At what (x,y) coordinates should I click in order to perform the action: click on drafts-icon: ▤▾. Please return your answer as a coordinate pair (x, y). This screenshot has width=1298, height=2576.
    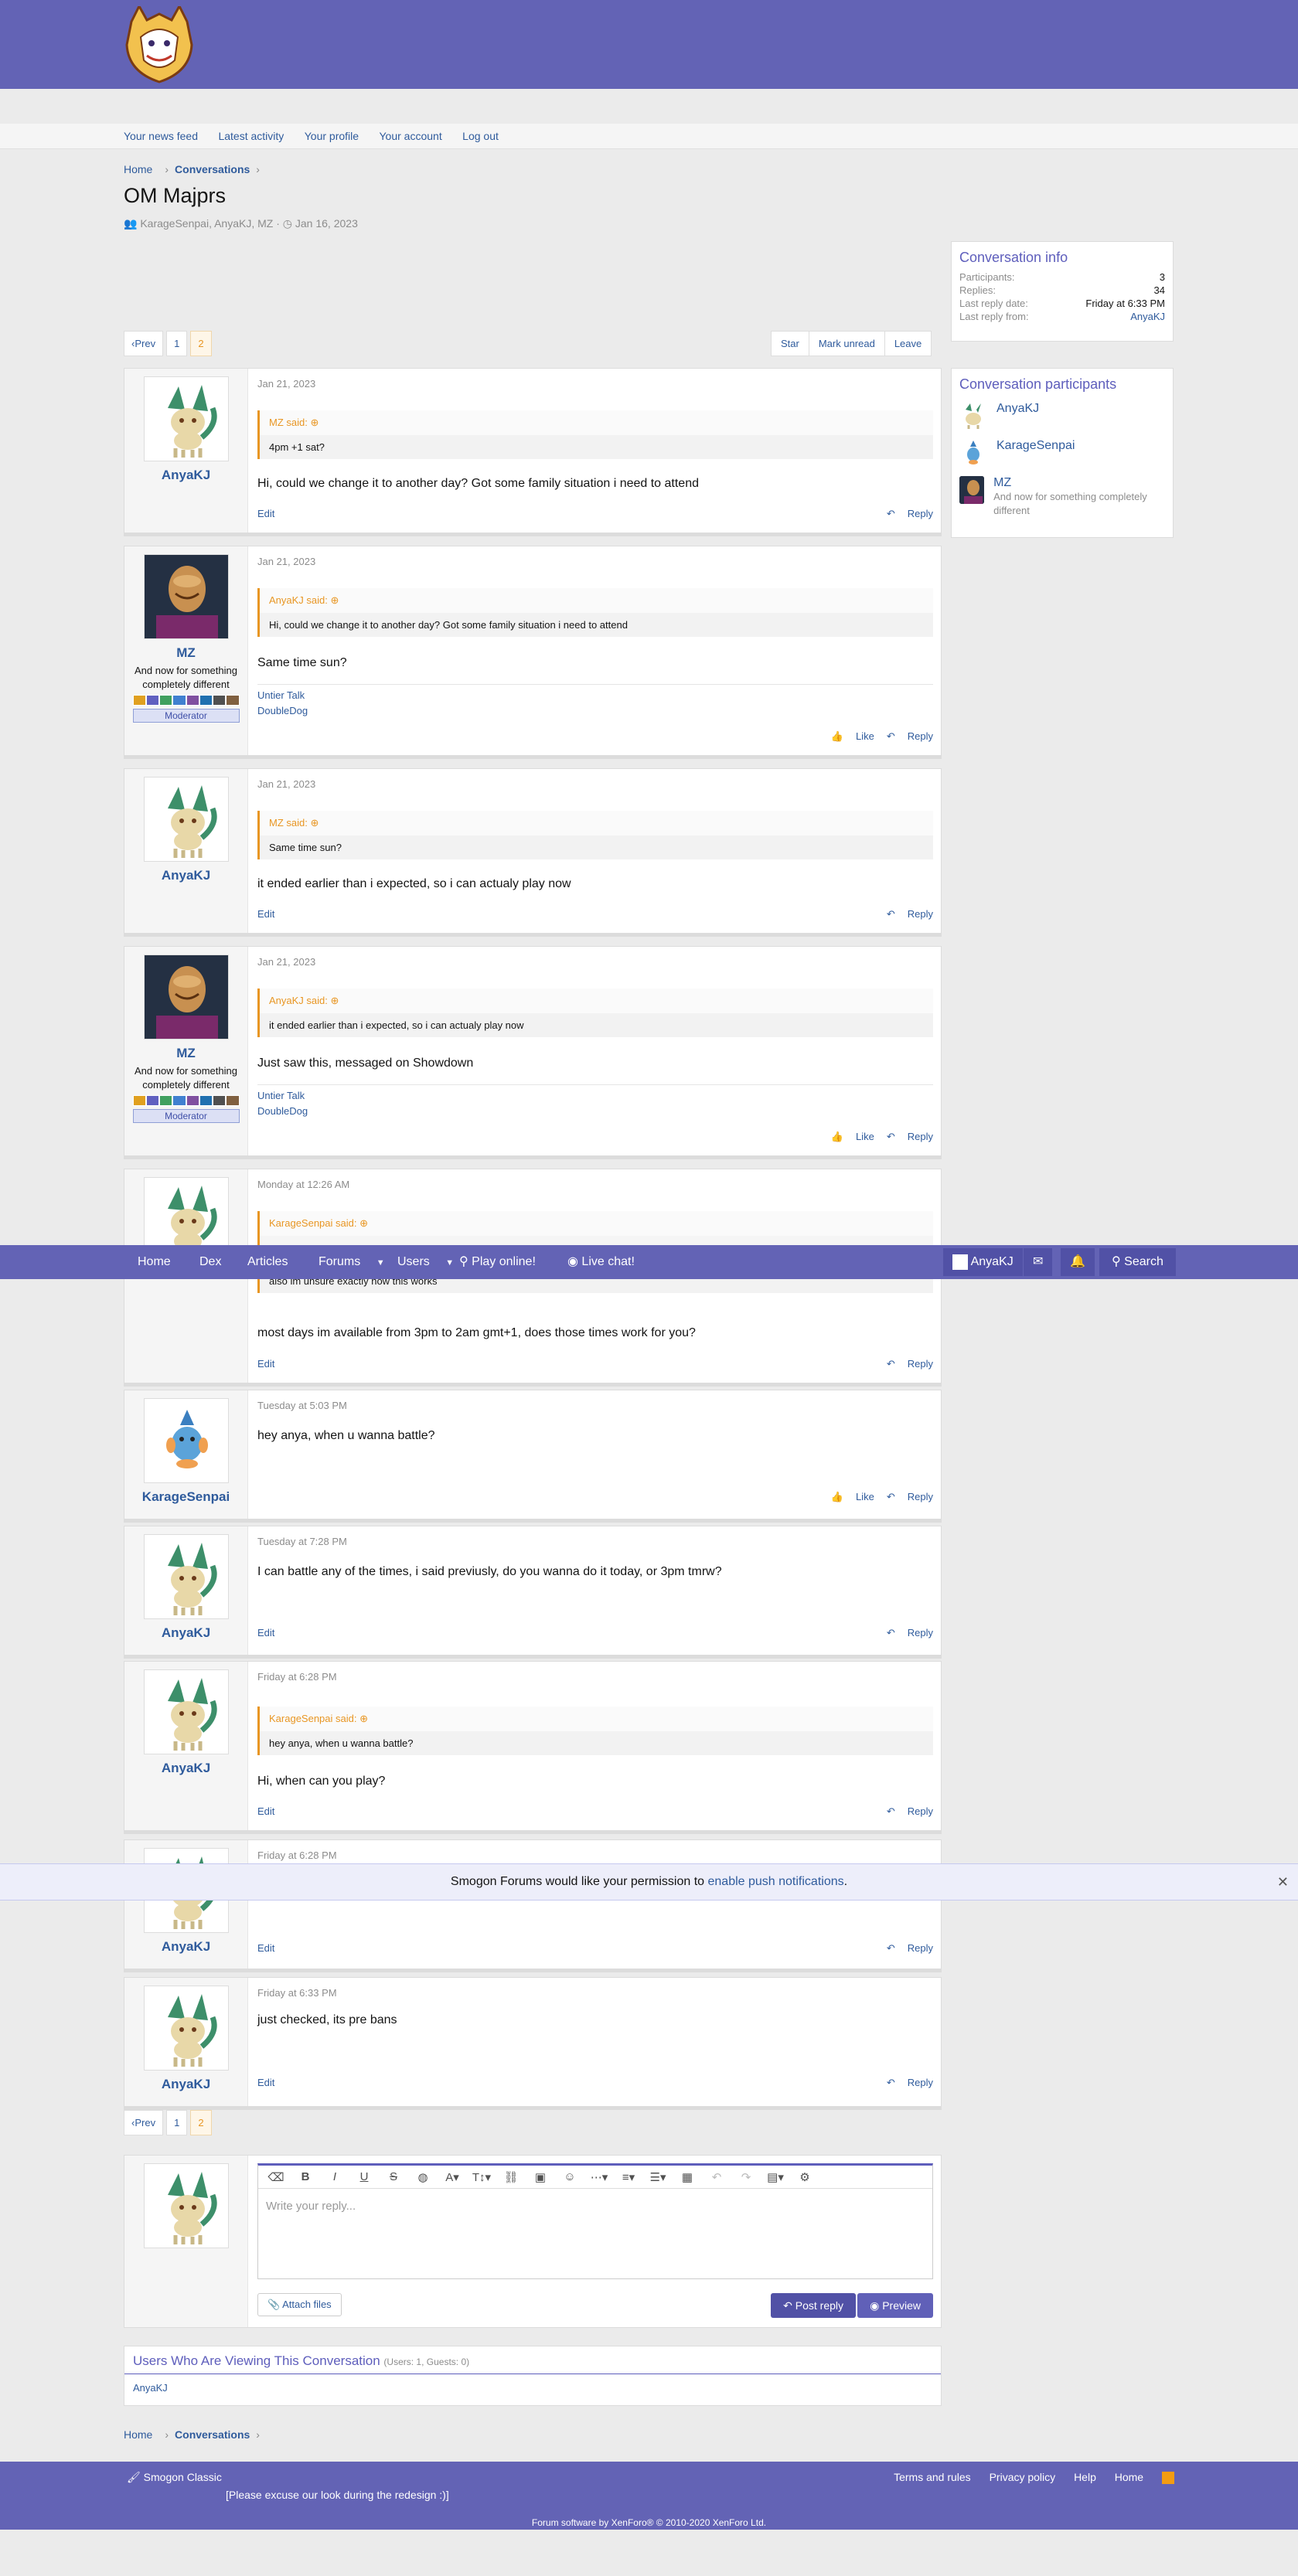
    Looking at the image, I should click on (775, 2177).